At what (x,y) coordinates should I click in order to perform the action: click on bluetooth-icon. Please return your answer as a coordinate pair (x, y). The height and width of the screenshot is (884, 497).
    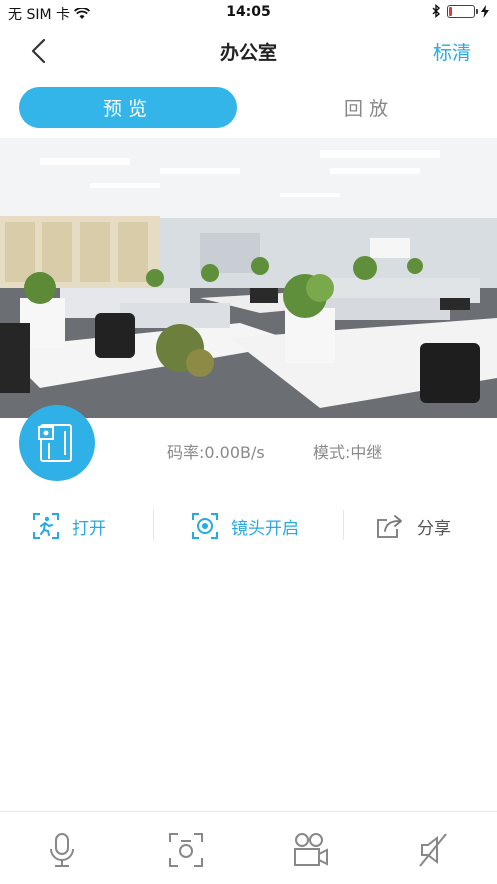
    Looking at the image, I should click on (436, 11).